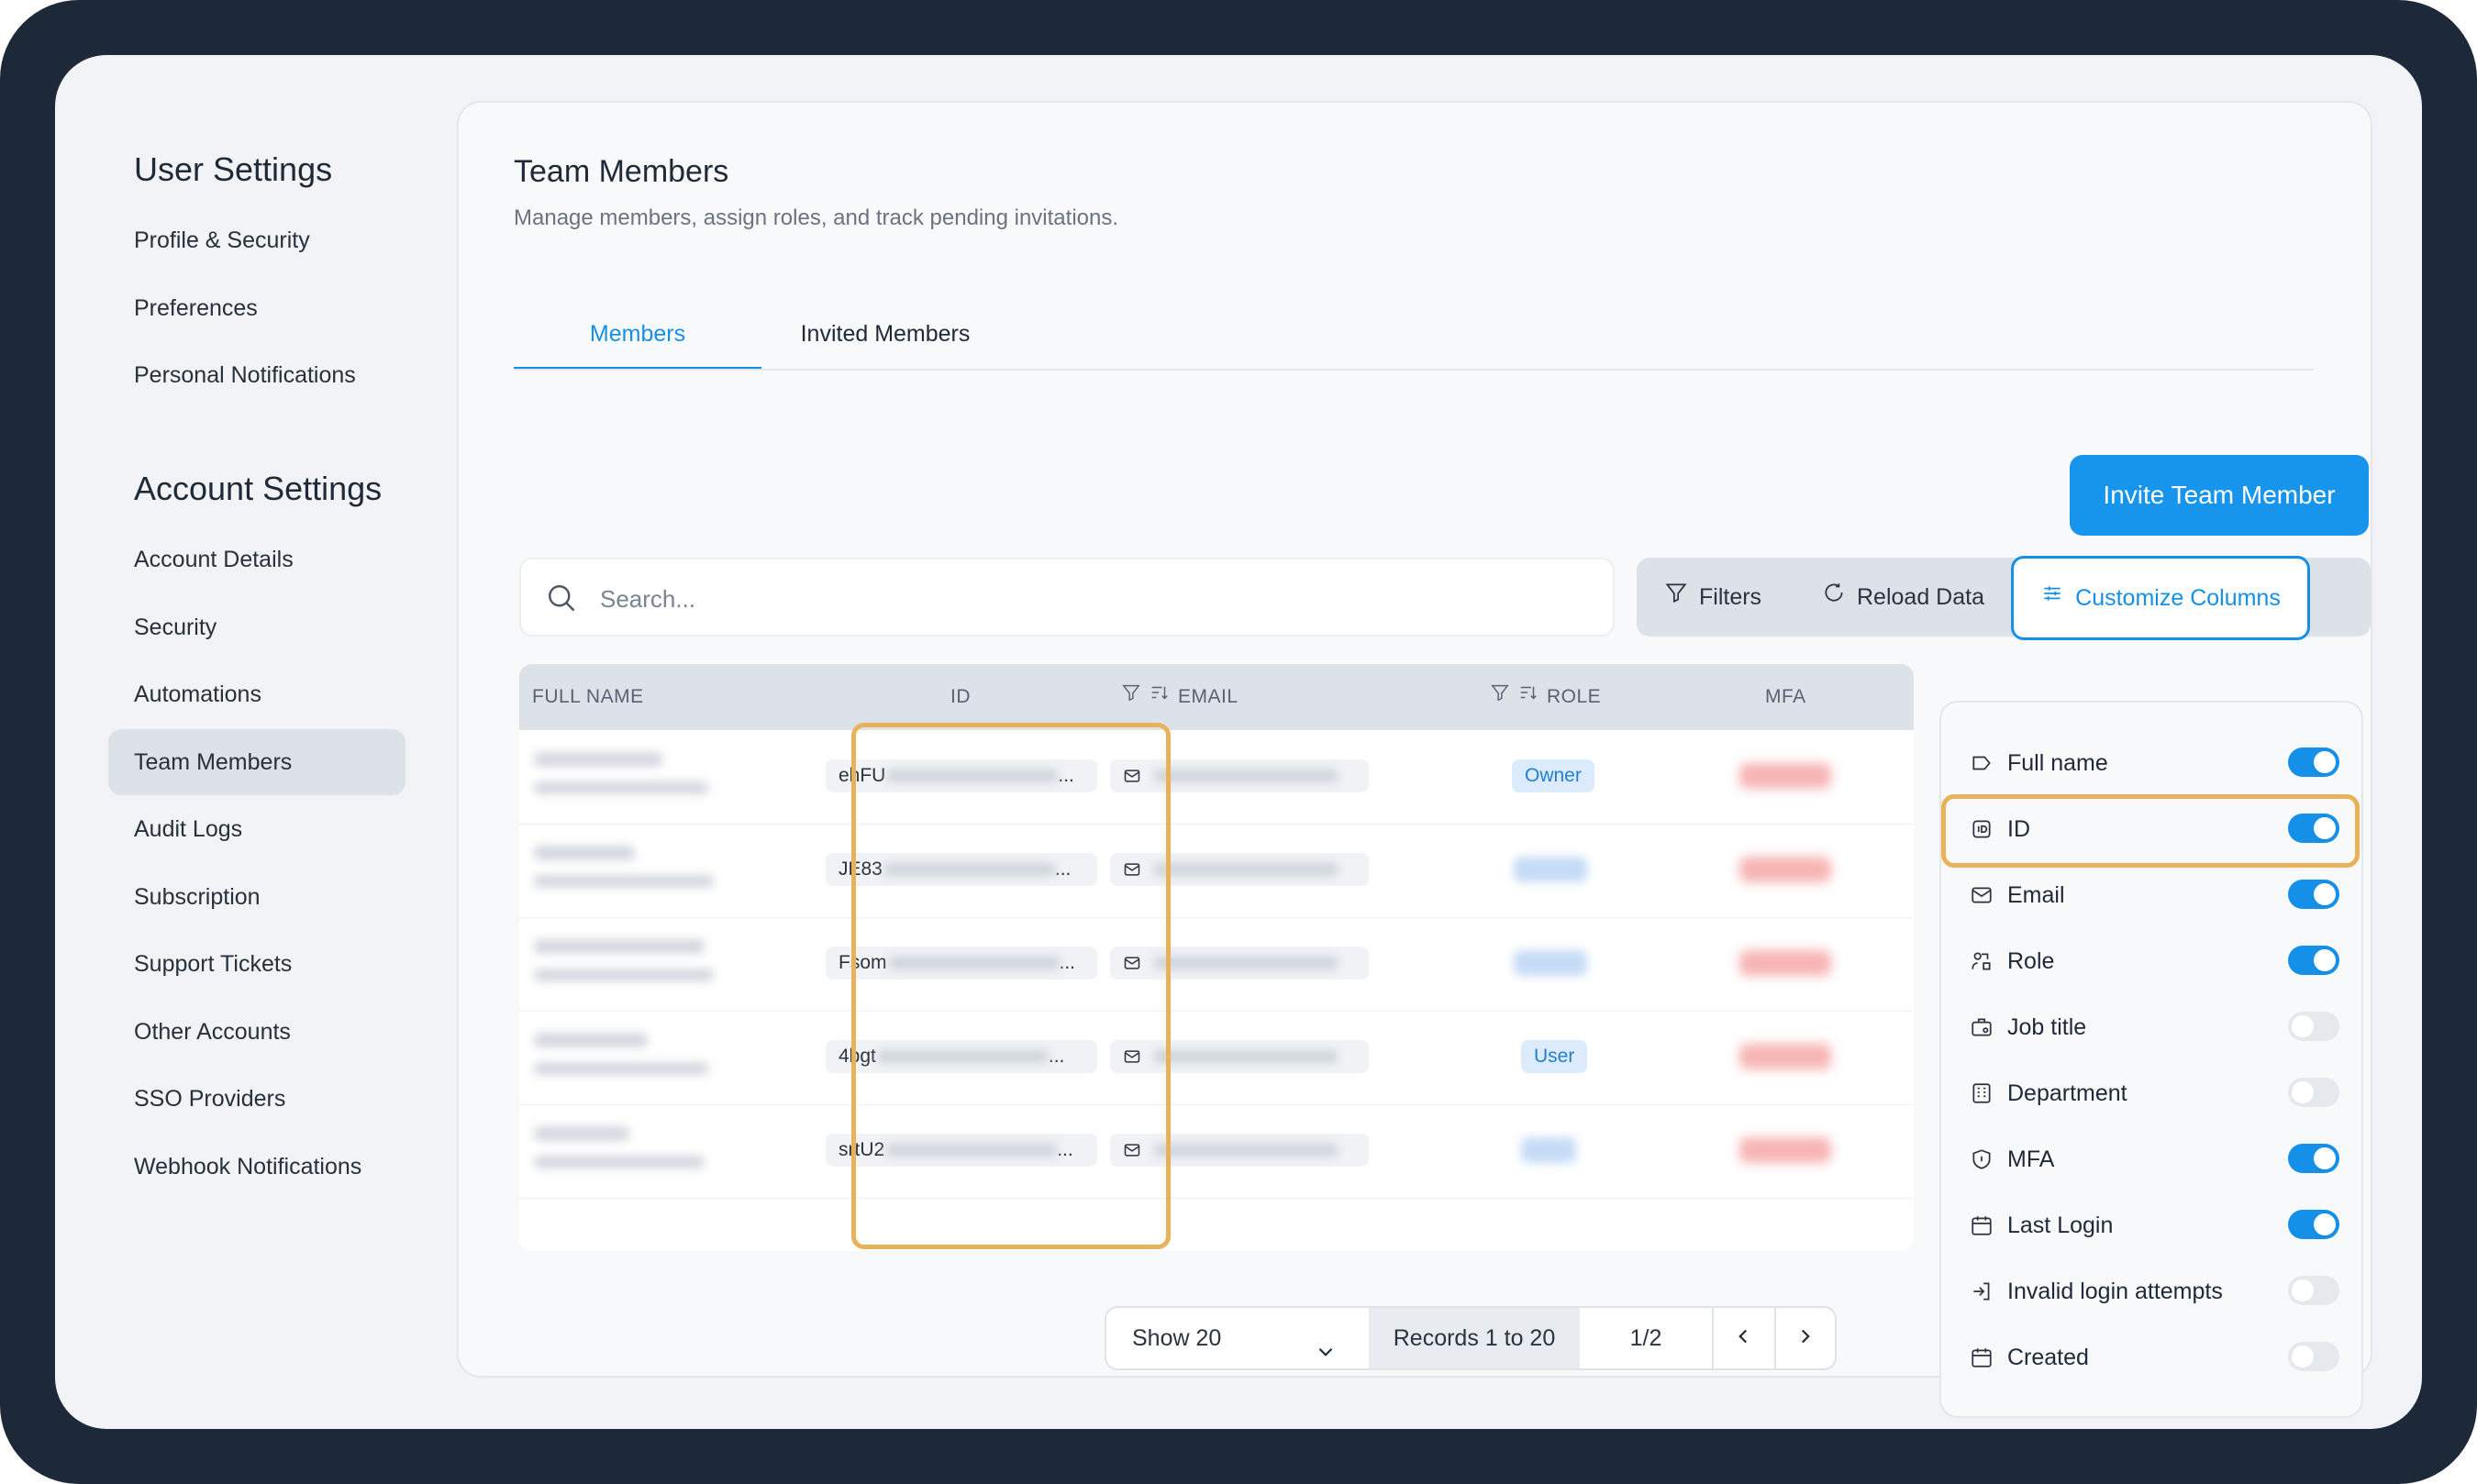 This screenshot has width=2477, height=1484. What do you see at coordinates (1731, 597) in the screenshot?
I see `filters-label: Filters` at bounding box center [1731, 597].